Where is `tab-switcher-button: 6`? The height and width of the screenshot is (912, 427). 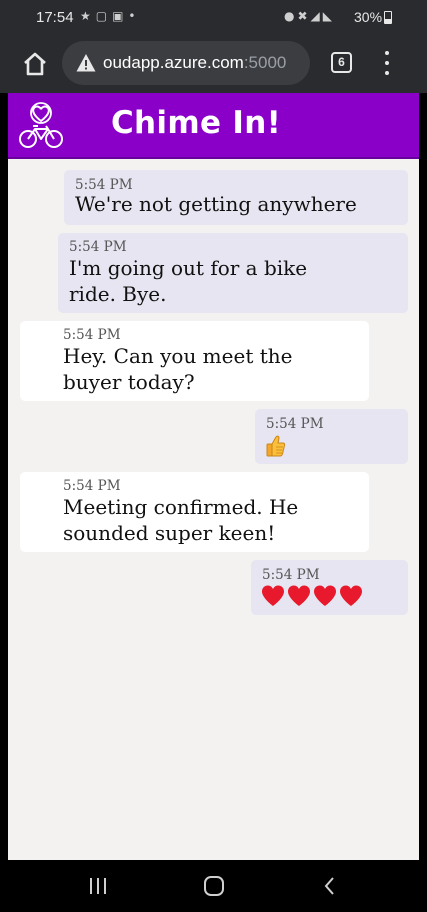 tab-switcher-button: 6 is located at coordinates (341, 62).